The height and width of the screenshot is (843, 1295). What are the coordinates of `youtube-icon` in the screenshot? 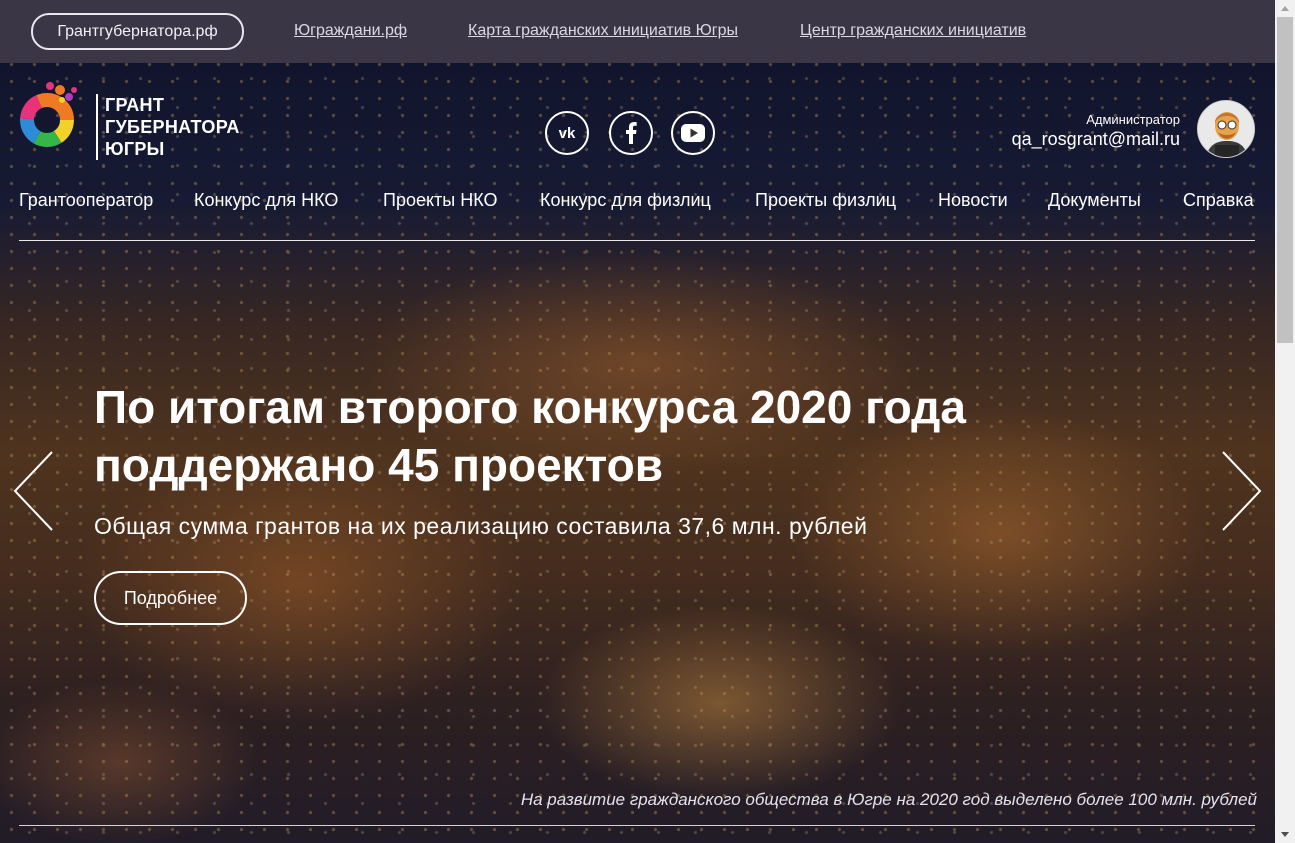 It's located at (693, 133).